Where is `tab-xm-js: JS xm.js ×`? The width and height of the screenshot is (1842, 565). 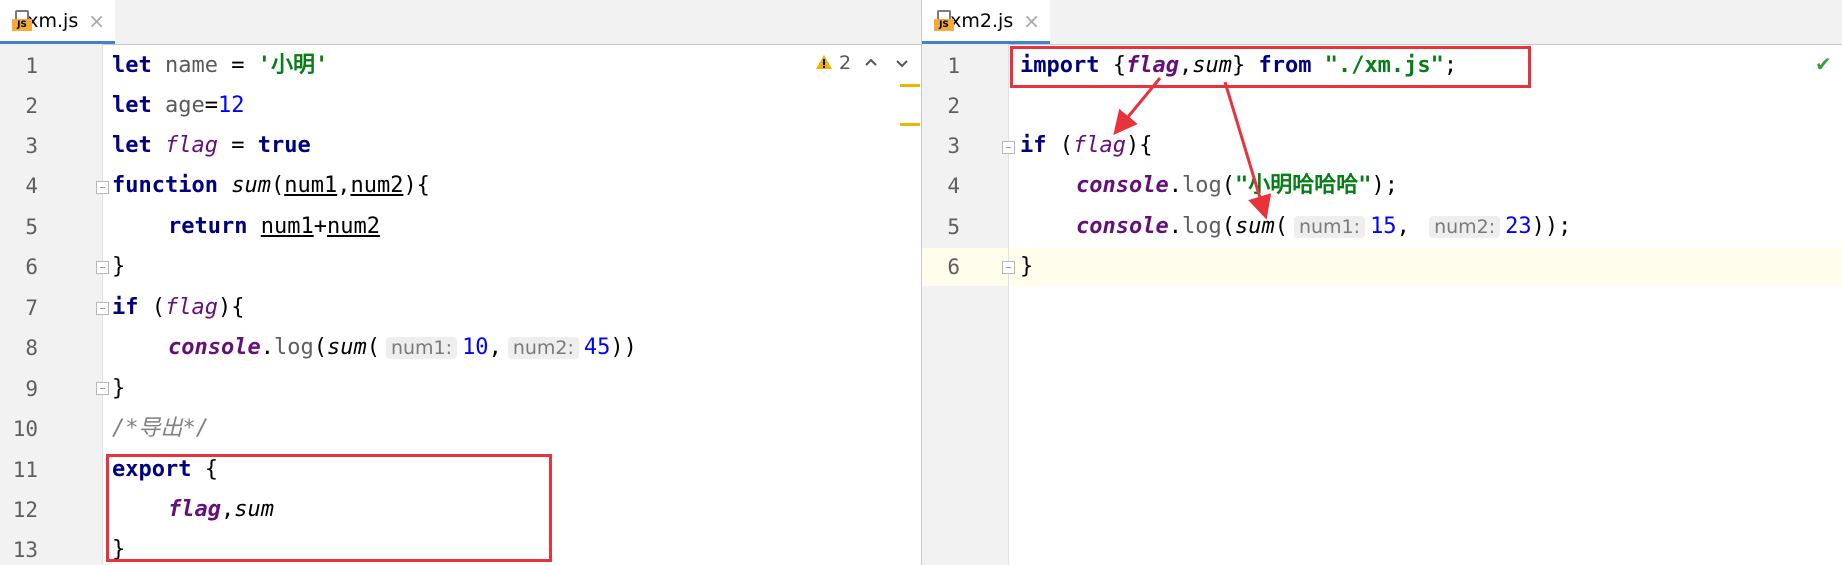 tab-xm-js: JS xm.js × is located at coordinates (57, 22).